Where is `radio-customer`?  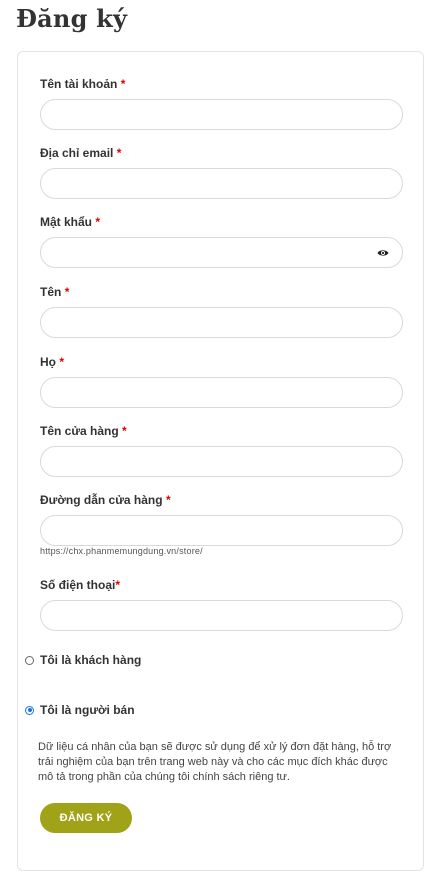 radio-customer is located at coordinates (29, 660).